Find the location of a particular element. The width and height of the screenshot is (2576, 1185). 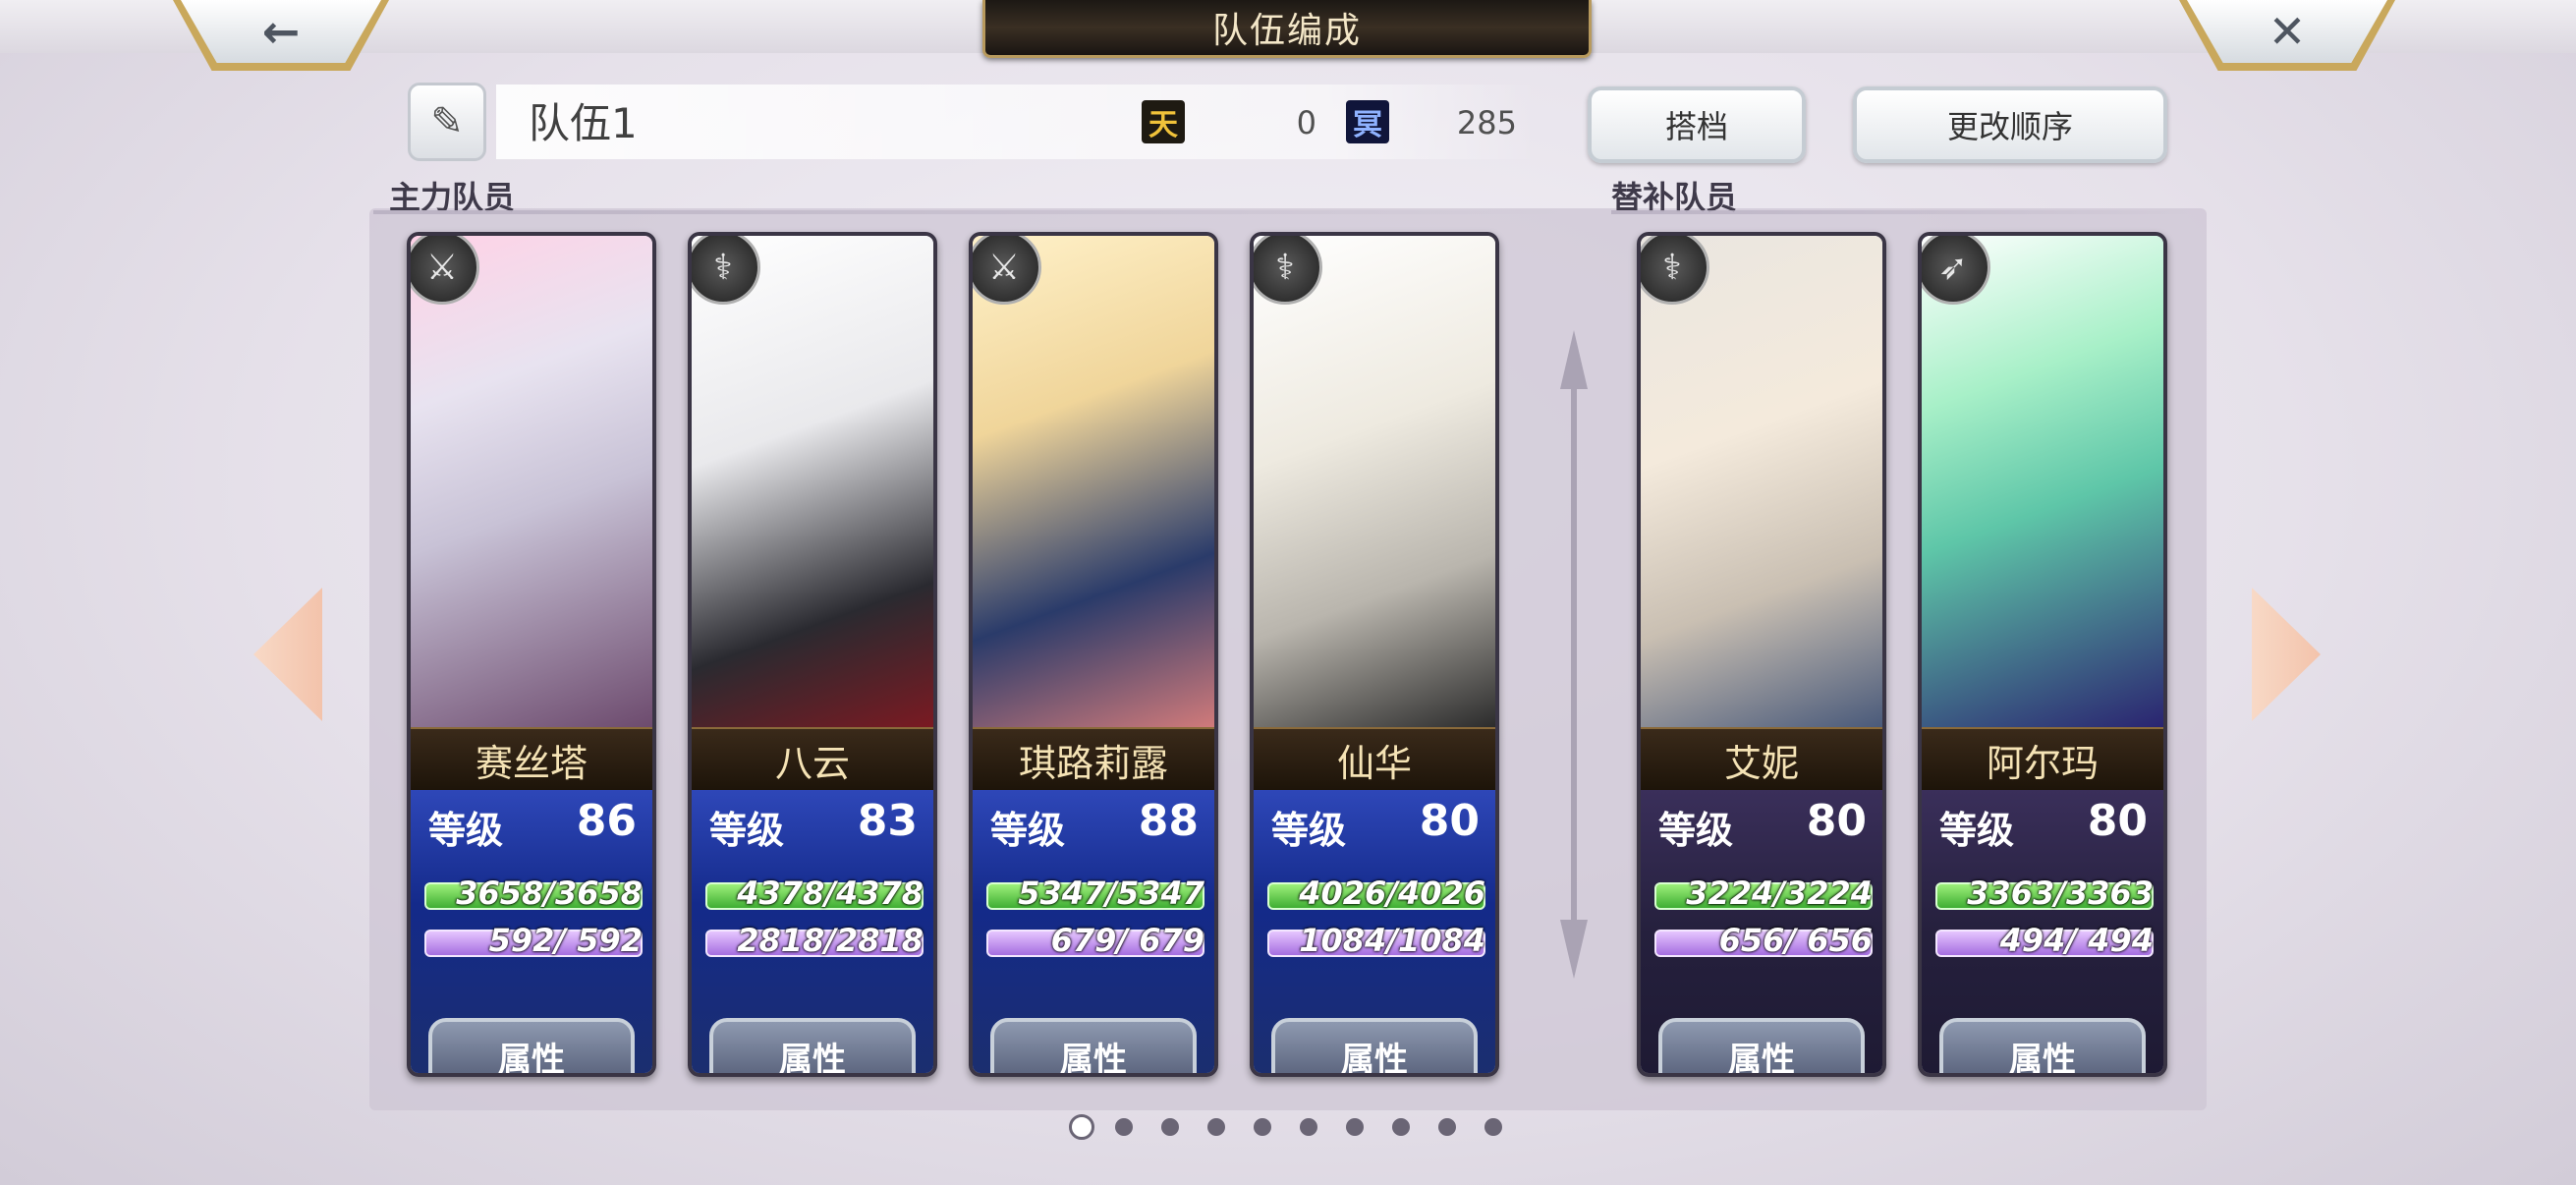

character-name-plate: 仙华 is located at coordinates (1374, 759).